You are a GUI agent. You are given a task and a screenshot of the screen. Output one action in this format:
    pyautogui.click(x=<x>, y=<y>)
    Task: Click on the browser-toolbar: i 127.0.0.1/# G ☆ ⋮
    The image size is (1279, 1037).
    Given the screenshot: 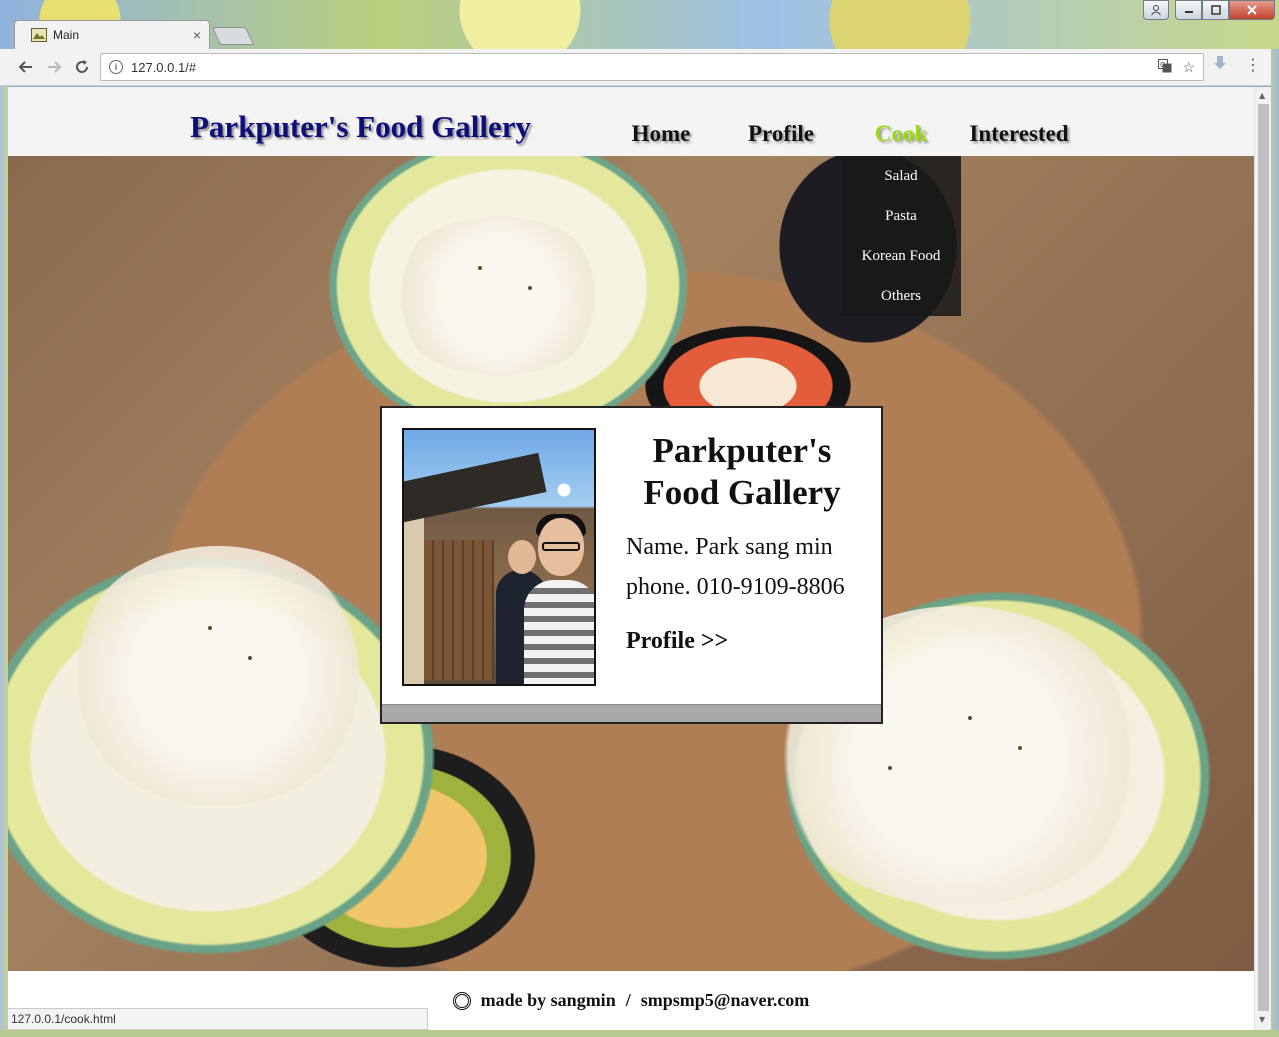 What is the action you would take?
    pyautogui.click(x=639, y=67)
    